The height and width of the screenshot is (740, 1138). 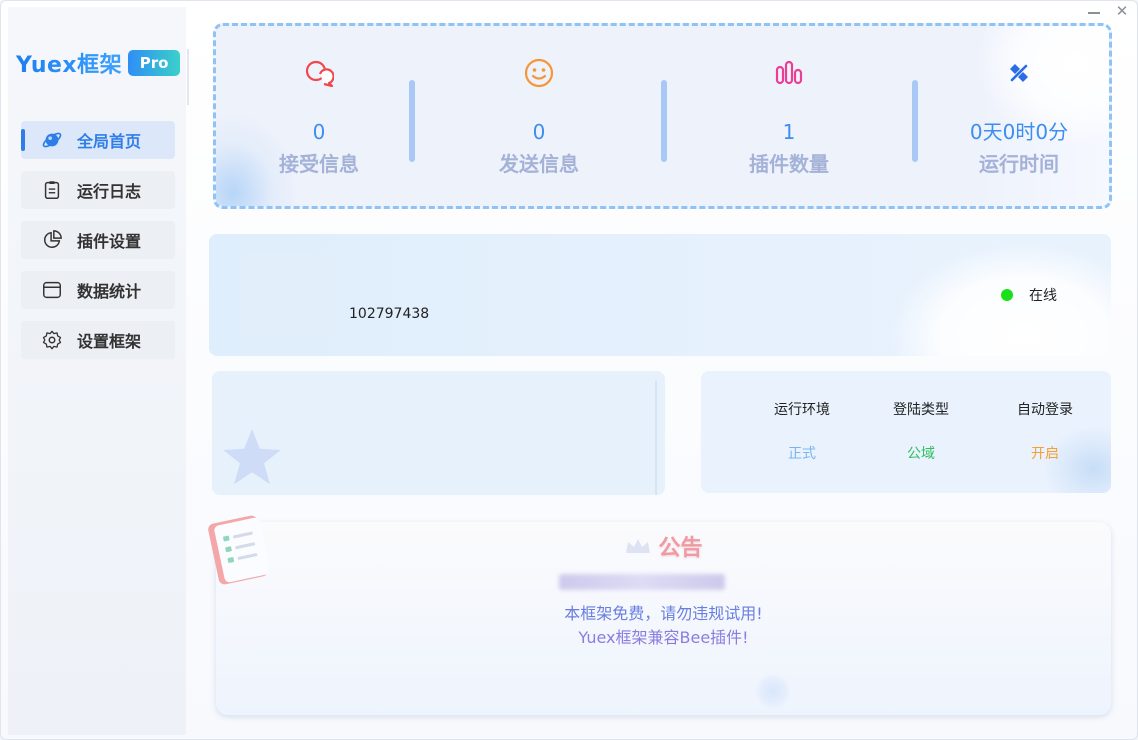 I want to click on stat-received: 0 接受信息, so click(x=319, y=116).